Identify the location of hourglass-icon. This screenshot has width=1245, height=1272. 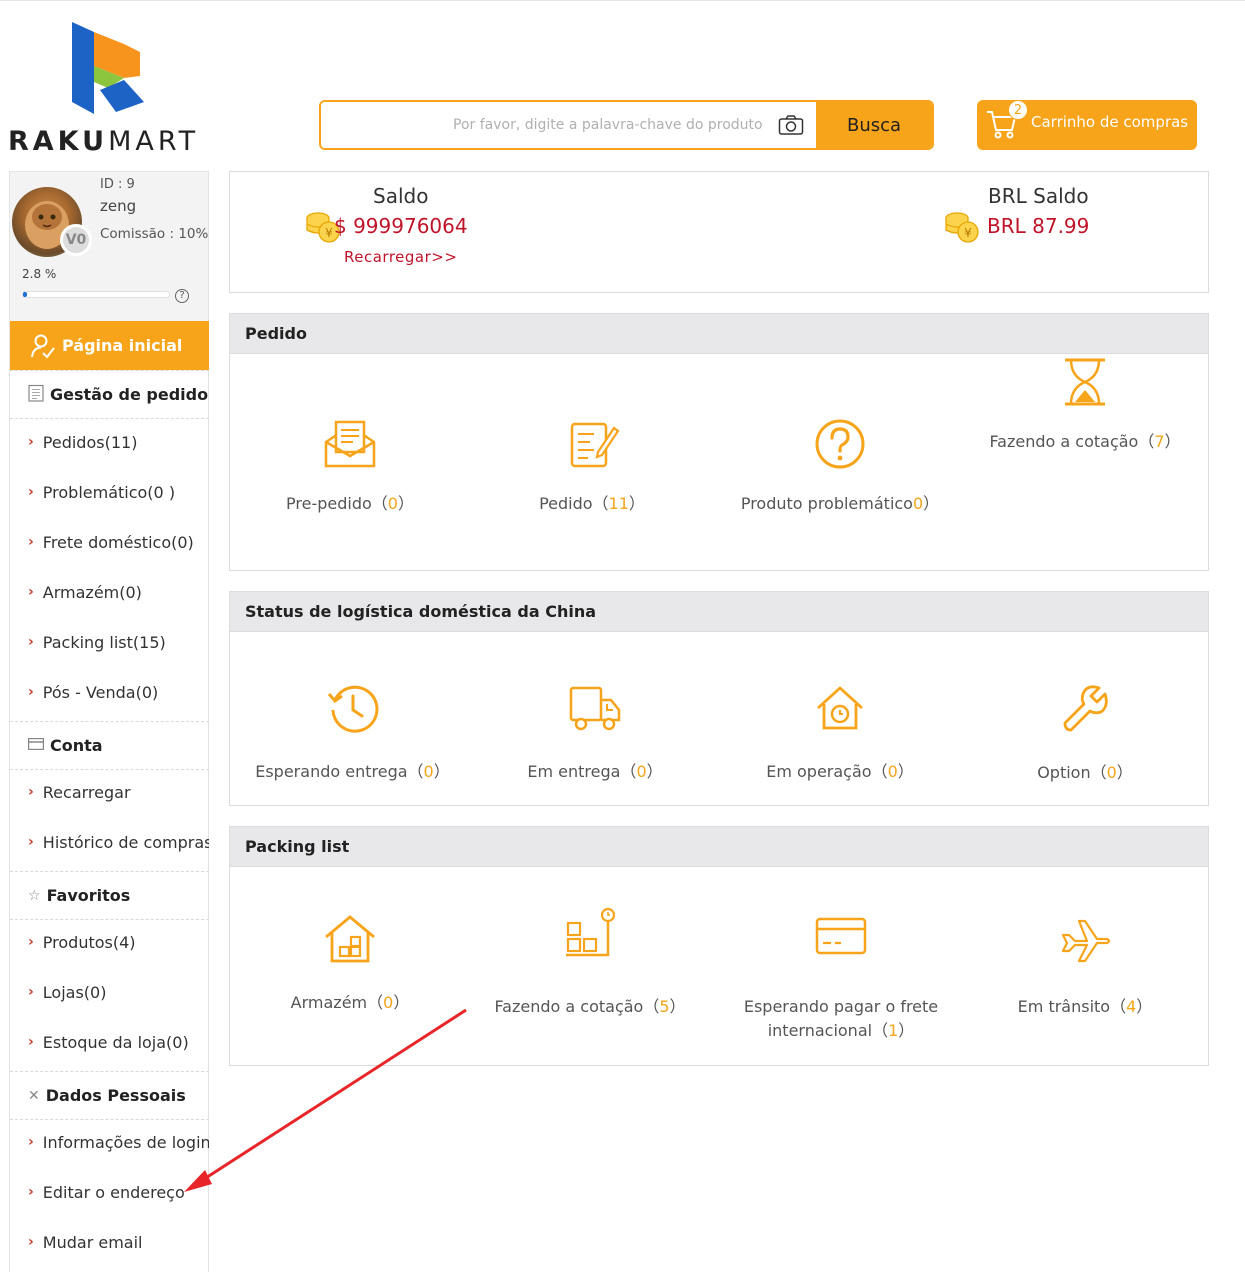
(1085, 382).